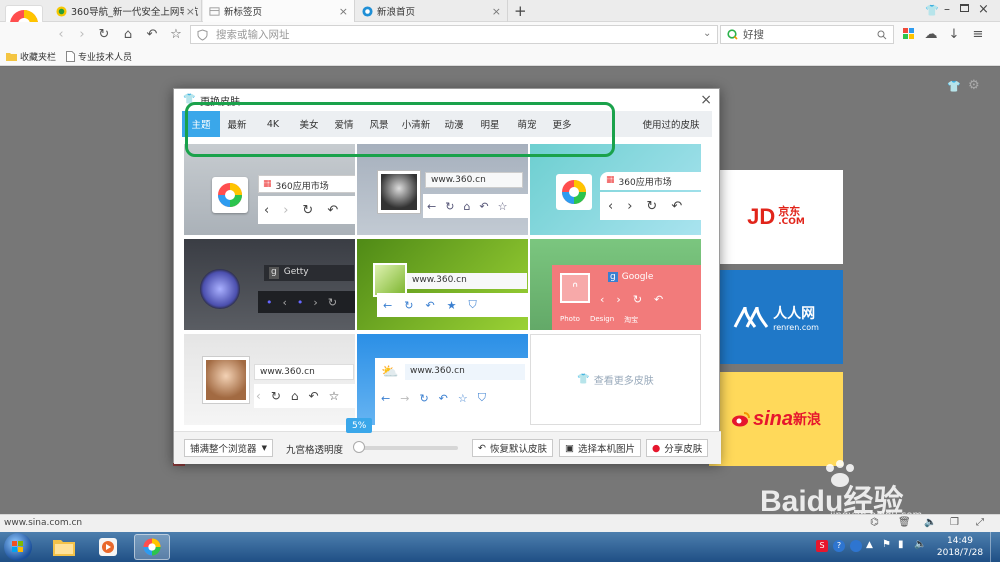 The height and width of the screenshot is (562, 1000). I want to click on tab-sina: 新浪首页 ×, so click(432, 11).